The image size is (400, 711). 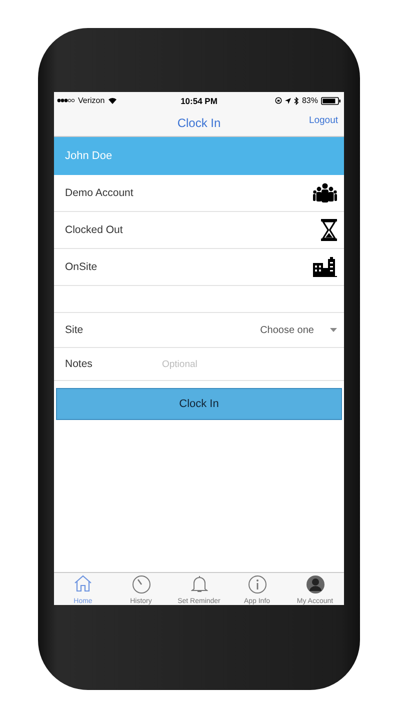 What do you see at coordinates (237, 364) in the screenshot?
I see `notes-field: Optional` at bounding box center [237, 364].